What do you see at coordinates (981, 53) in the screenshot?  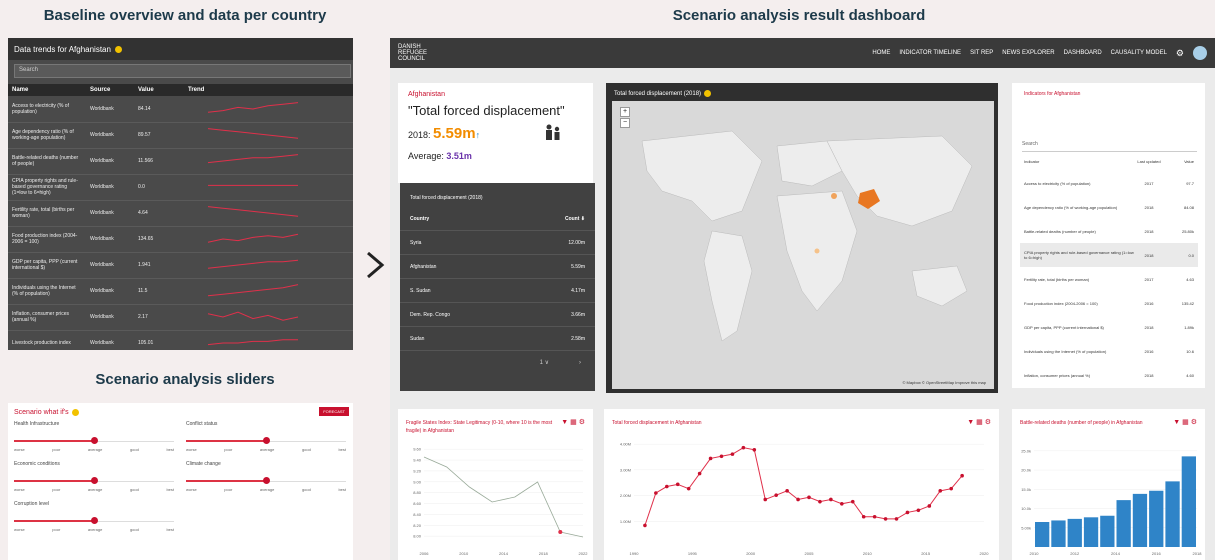 I see `nav-sit-rep: SIT REP` at bounding box center [981, 53].